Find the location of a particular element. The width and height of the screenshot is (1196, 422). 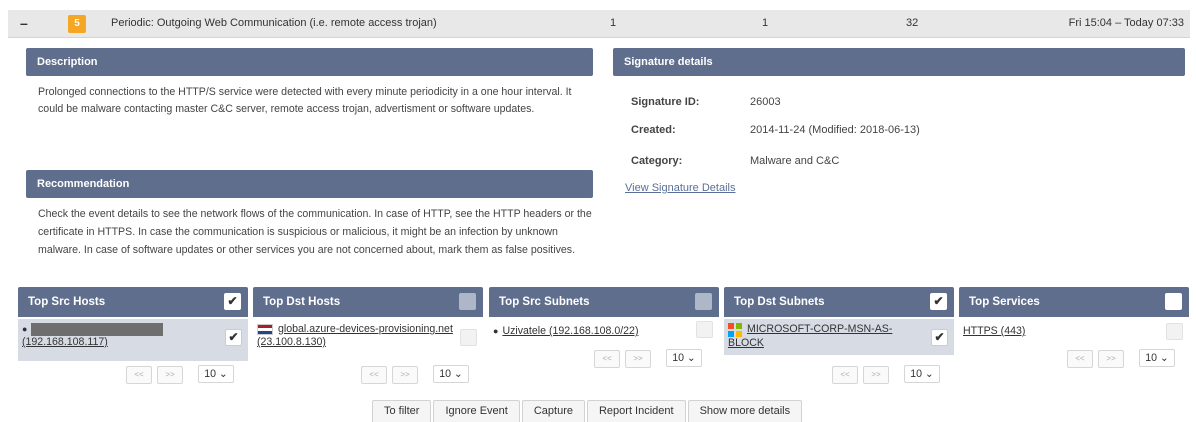

dst-subnets-pager: << >> 10 ⌄ is located at coordinates (886, 374).